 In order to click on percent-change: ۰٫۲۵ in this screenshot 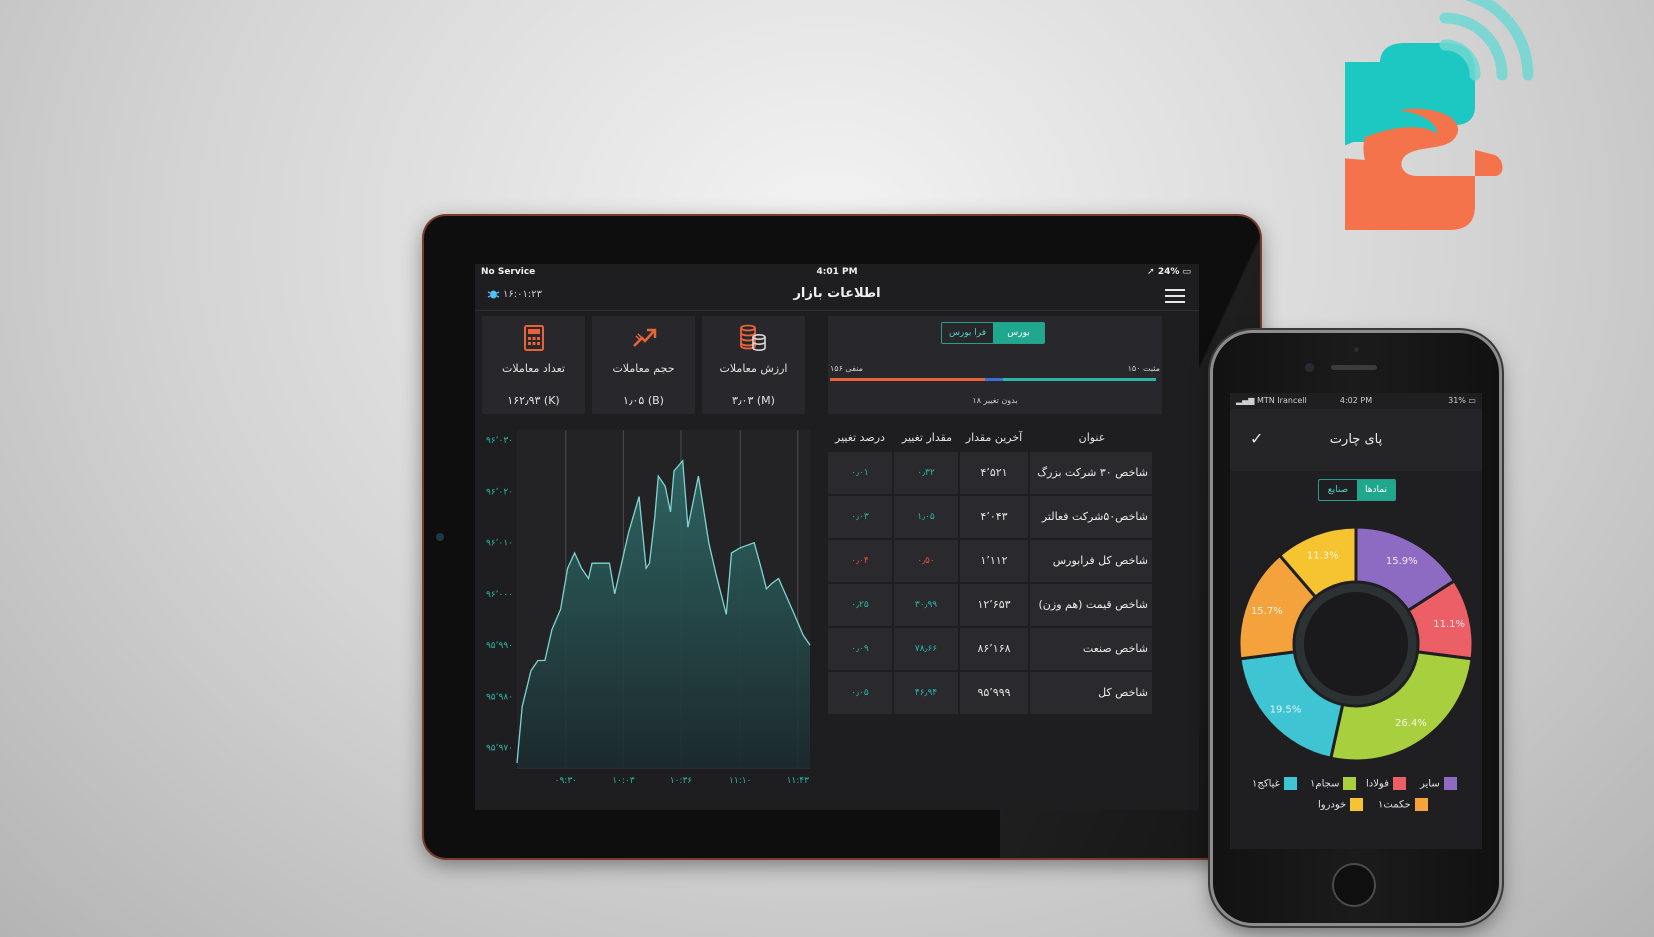, I will do `click(860, 605)`.